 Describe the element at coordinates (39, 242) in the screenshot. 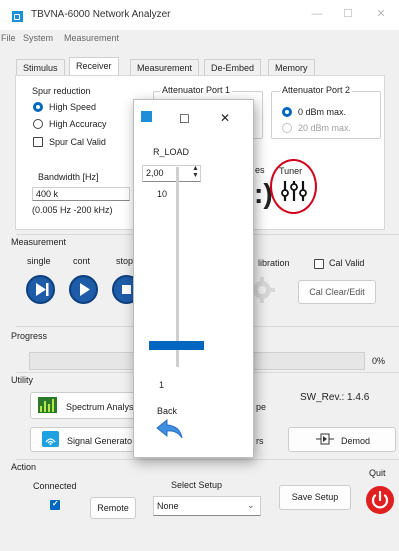

I see `measurement-label: Measurement` at that location.